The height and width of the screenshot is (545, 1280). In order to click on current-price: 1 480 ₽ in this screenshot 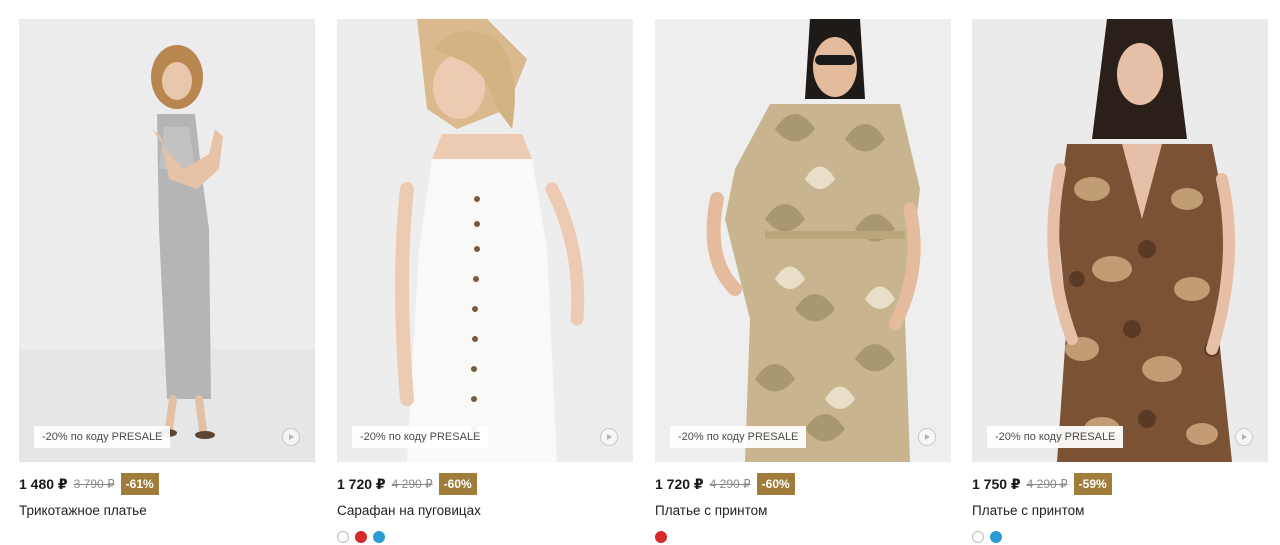, I will do `click(43, 483)`.